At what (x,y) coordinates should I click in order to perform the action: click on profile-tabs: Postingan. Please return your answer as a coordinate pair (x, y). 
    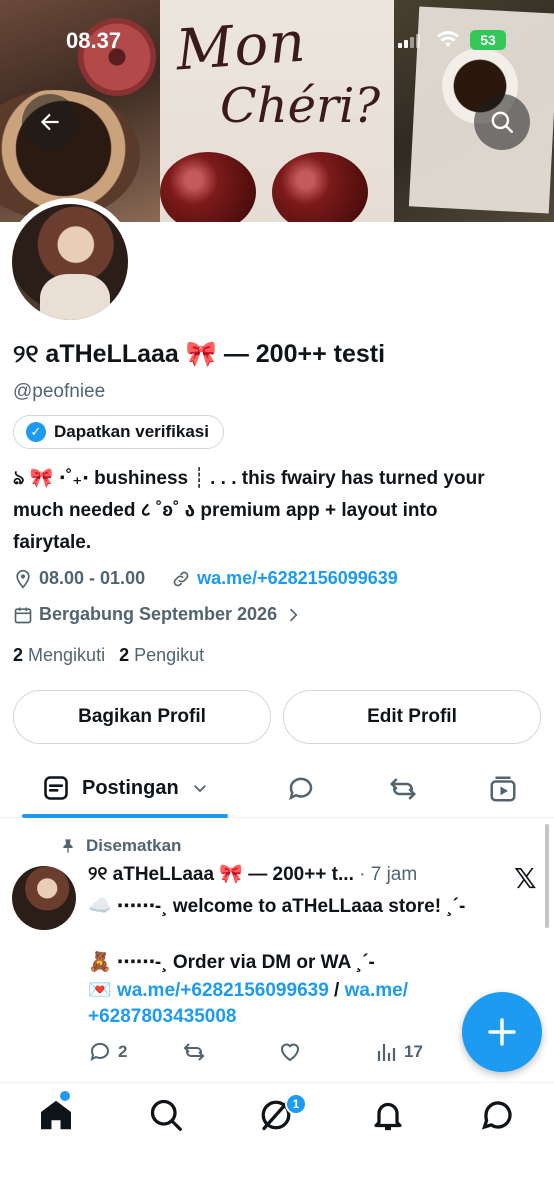
    Looking at the image, I should click on (277, 789).